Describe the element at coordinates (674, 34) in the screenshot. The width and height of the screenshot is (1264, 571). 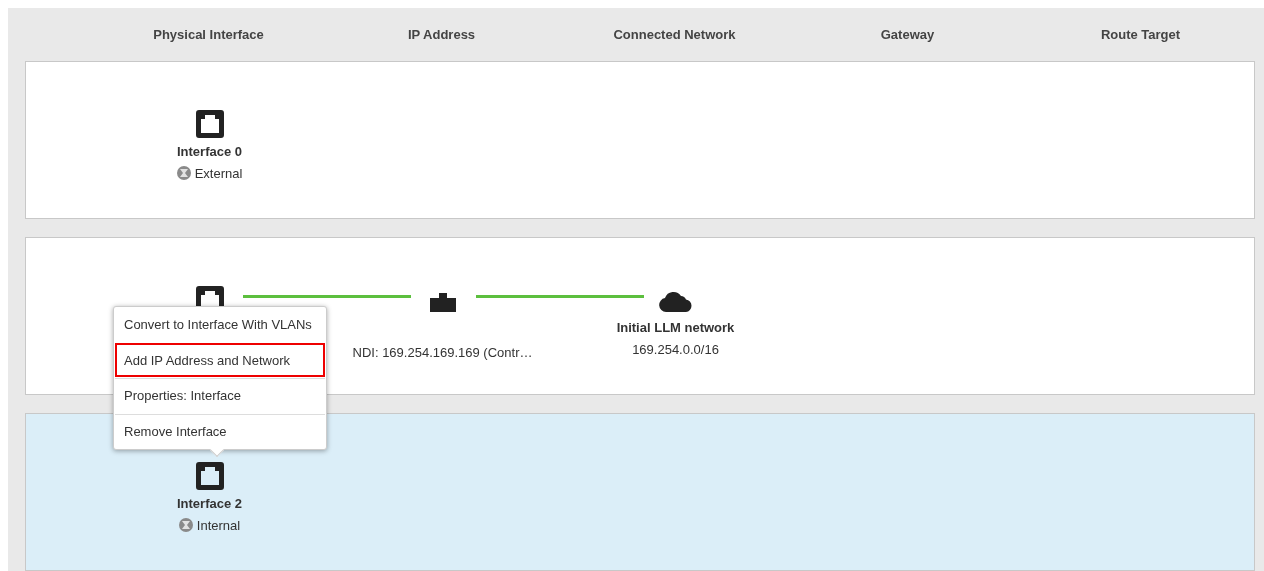
I see `column-header: Connected Network` at that location.